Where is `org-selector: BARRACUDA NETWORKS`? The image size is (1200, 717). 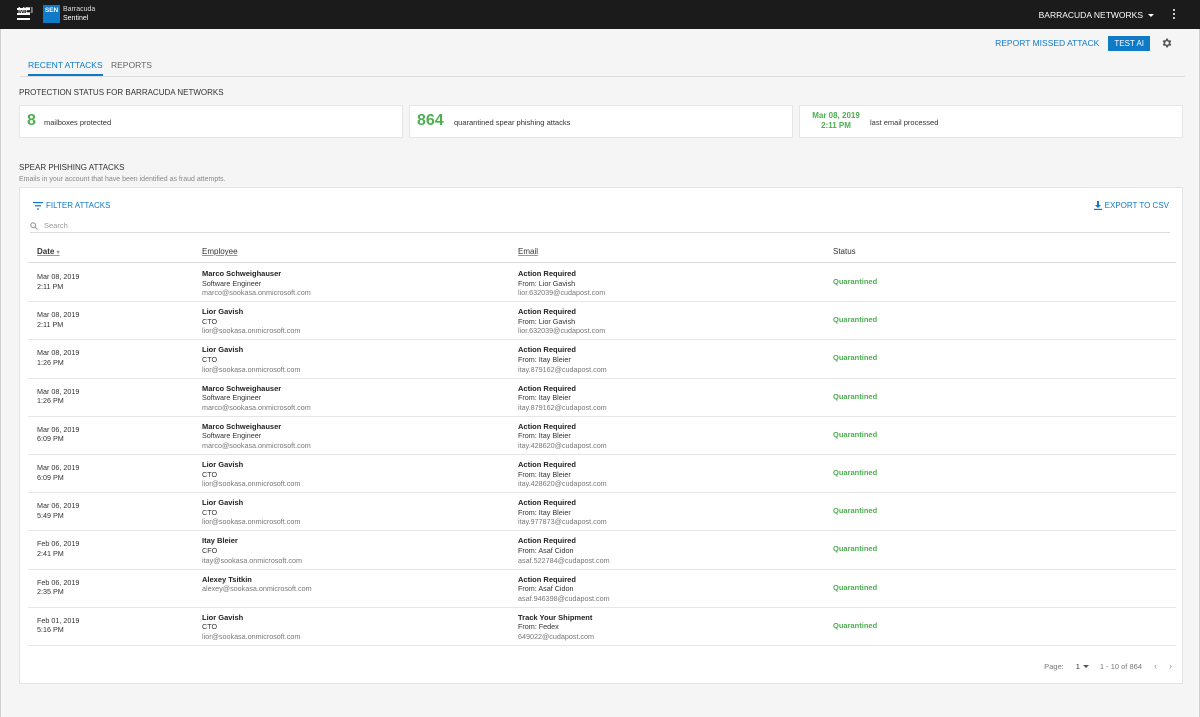 org-selector: BARRACUDA NETWORKS is located at coordinates (1096, 15).